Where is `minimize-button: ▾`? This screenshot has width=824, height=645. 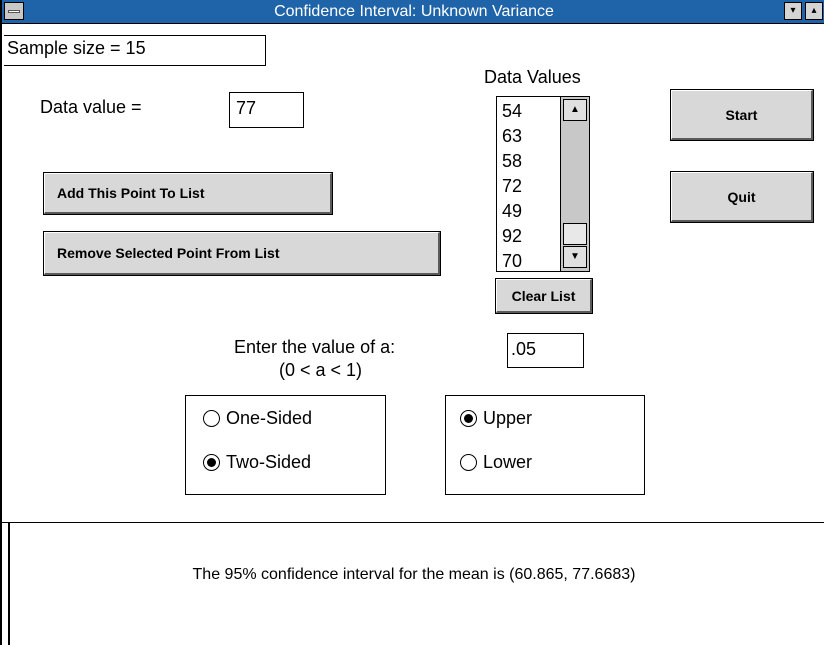
minimize-button: ▾ is located at coordinates (793, 11).